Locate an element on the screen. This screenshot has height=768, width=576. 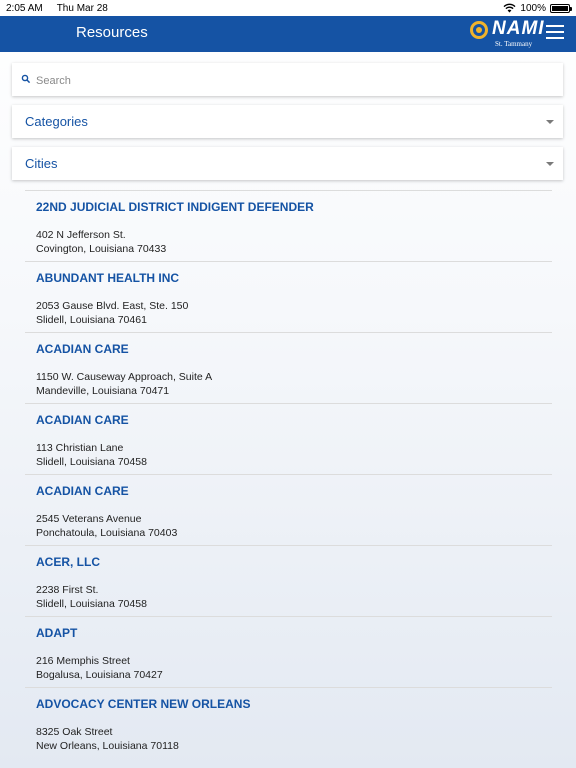
resource-name: ADVOCACY CENTER NEW ORLEANS is located at coordinates (143, 704).